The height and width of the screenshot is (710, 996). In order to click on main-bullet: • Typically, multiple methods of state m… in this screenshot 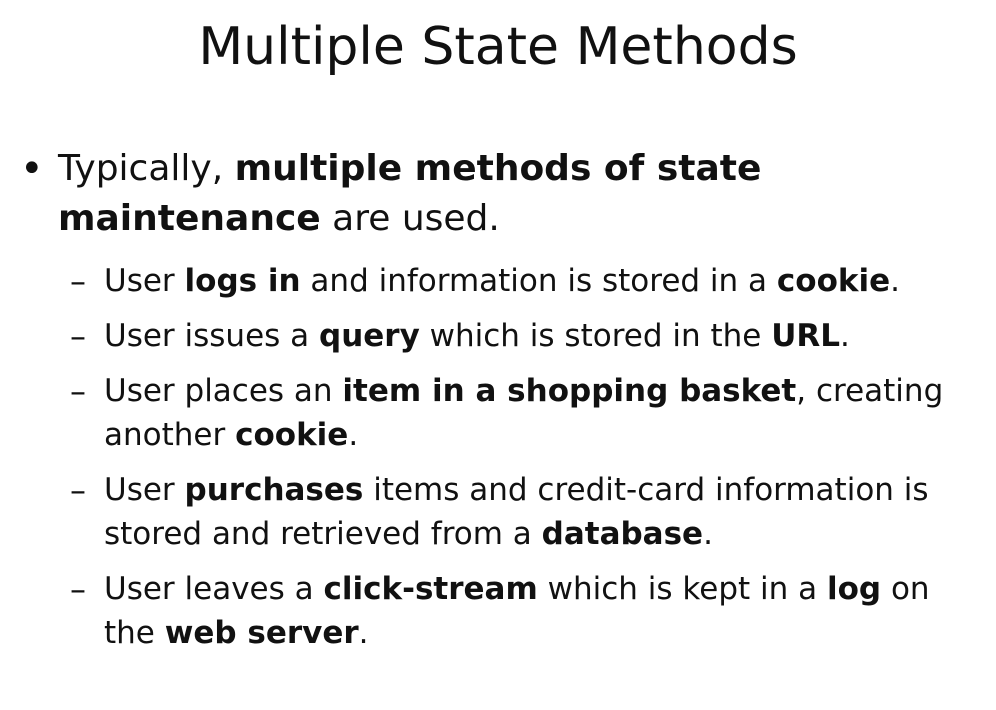, I will do `click(488, 194)`.